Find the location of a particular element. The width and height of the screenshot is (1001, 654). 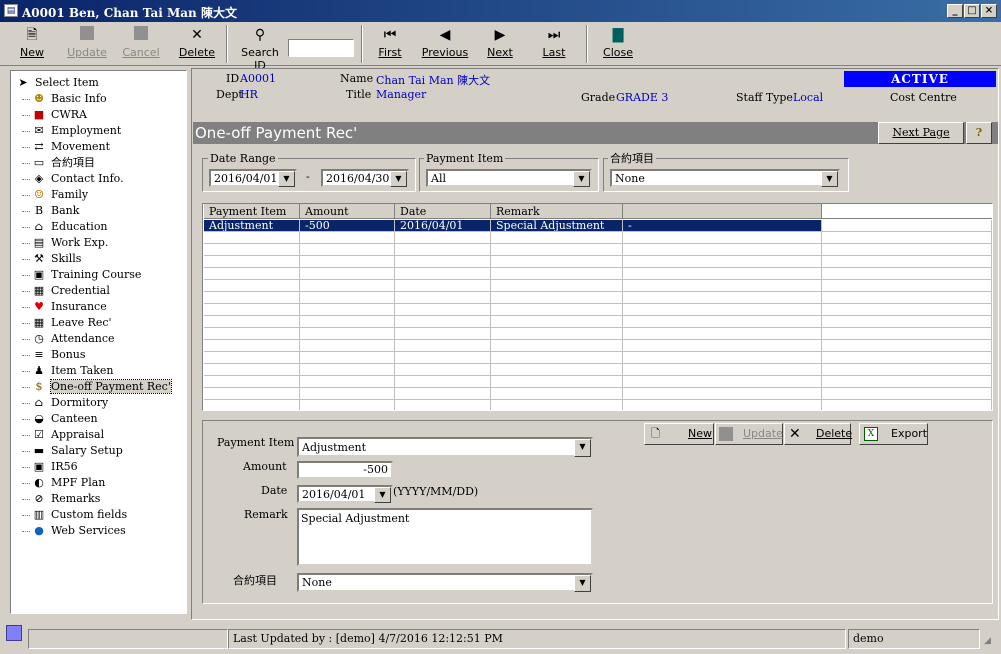

first-button: ⏮ First is located at coordinates (390, 44).